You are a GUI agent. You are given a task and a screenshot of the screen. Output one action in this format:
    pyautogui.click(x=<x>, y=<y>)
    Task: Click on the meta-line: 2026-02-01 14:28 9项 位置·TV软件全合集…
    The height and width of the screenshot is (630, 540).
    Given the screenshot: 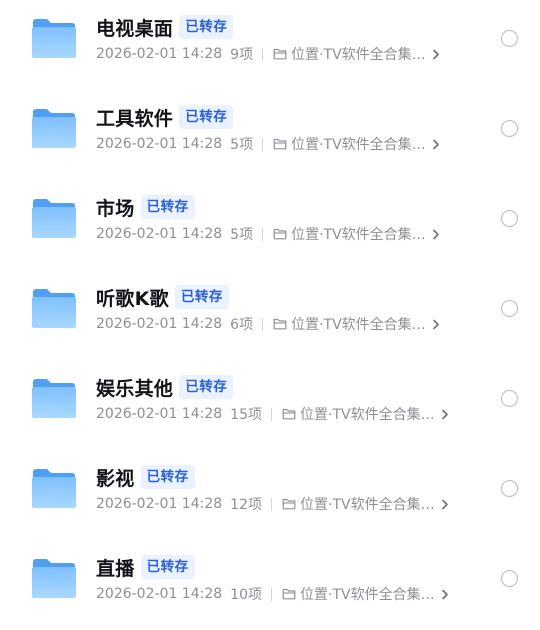 What is the action you would take?
    pyautogui.click(x=268, y=54)
    